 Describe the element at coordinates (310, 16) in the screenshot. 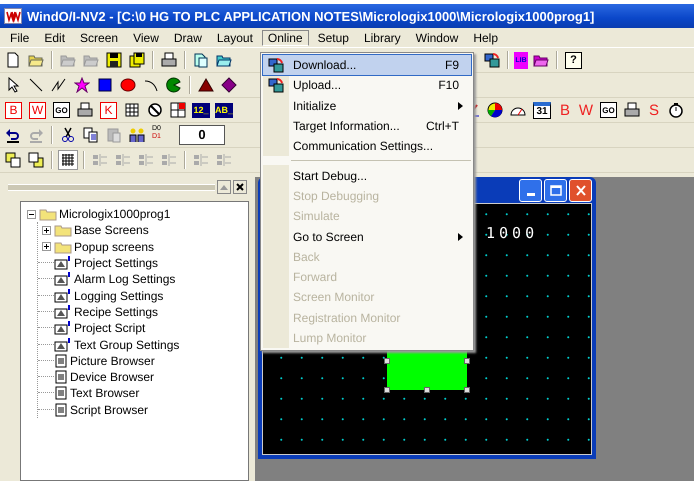

I see `window-title: WindO/I-NV2 - [C:\0 HG TO PLC APPLICATION NOTES\Micrologix1000\Micrologix1000prog1]` at that location.